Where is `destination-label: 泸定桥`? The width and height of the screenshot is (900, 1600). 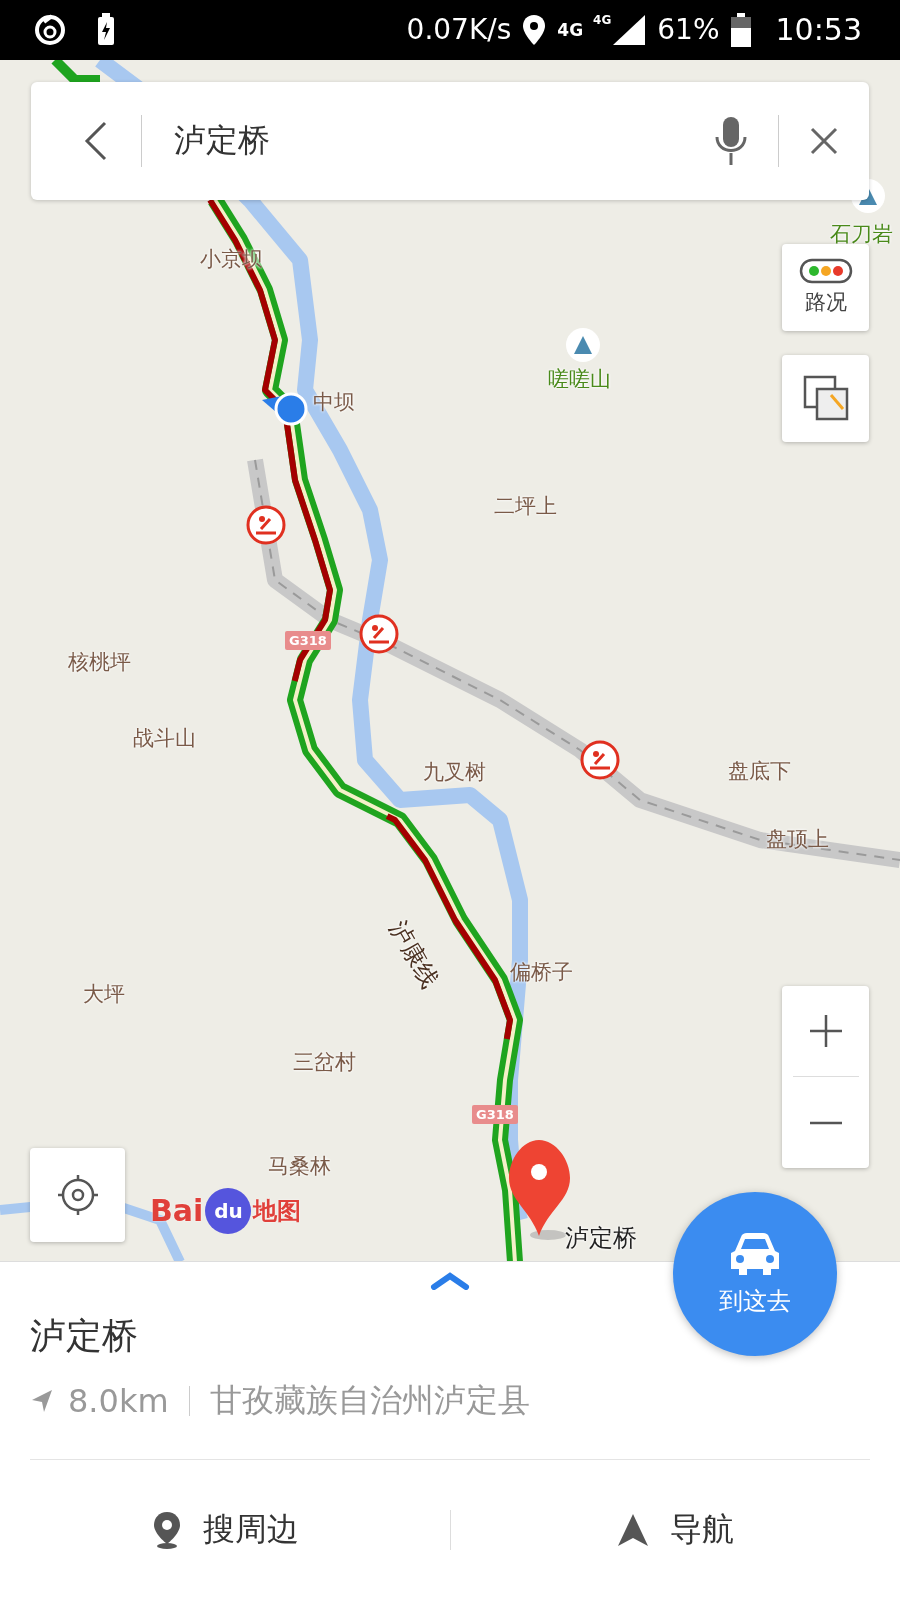
destination-label: 泸定桥 is located at coordinates (601, 1238).